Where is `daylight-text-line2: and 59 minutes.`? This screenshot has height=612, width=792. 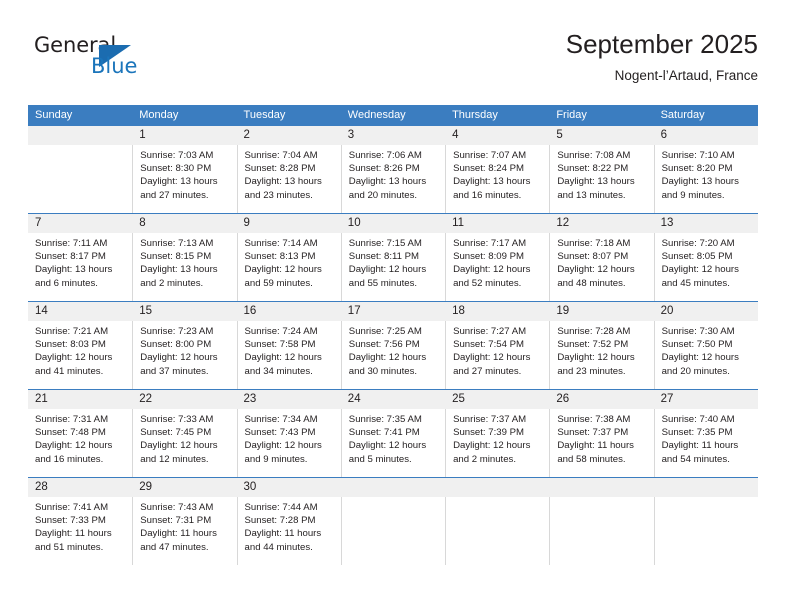
daylight-text-line2: and 59 minutes. is located at coordinates (278, 283).